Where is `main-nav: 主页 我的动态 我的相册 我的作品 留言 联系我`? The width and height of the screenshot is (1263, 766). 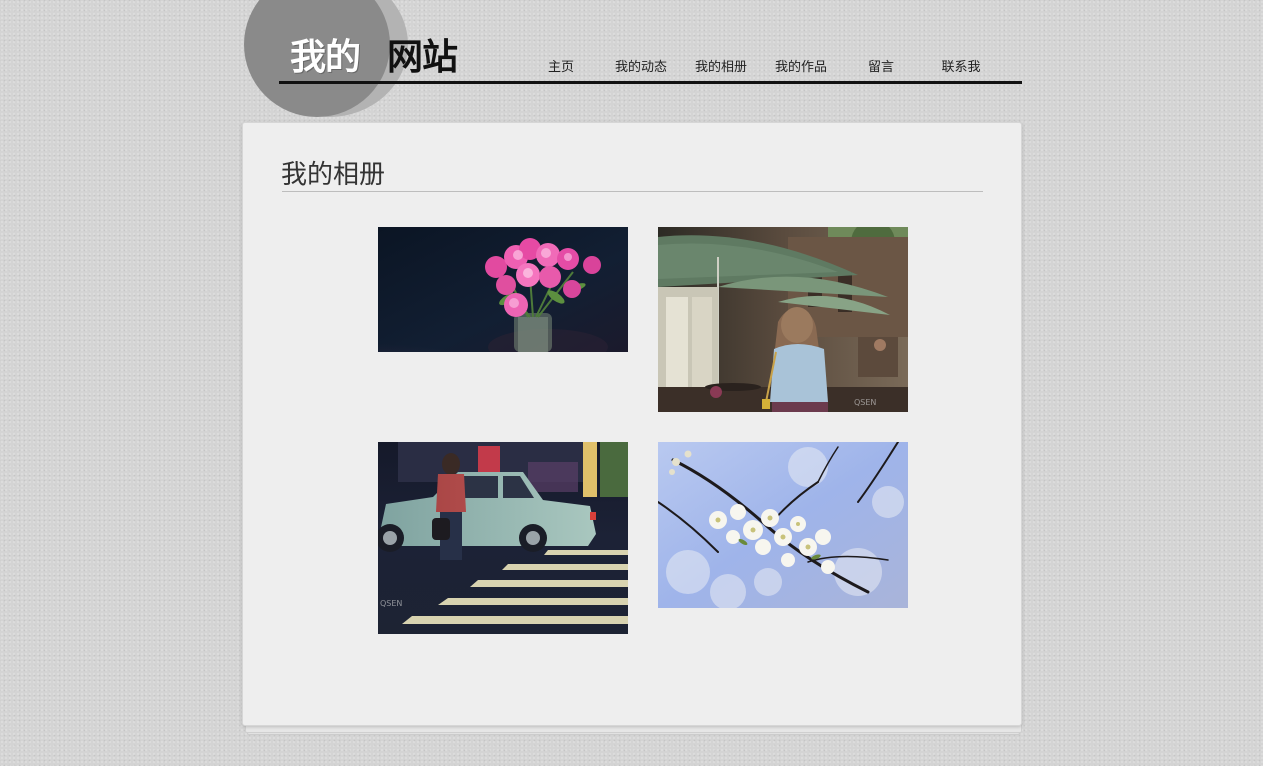
main-nav: 主页 我的动态 我的相册 我的作品 留言 联系我 is located at coordinates (761, 68).